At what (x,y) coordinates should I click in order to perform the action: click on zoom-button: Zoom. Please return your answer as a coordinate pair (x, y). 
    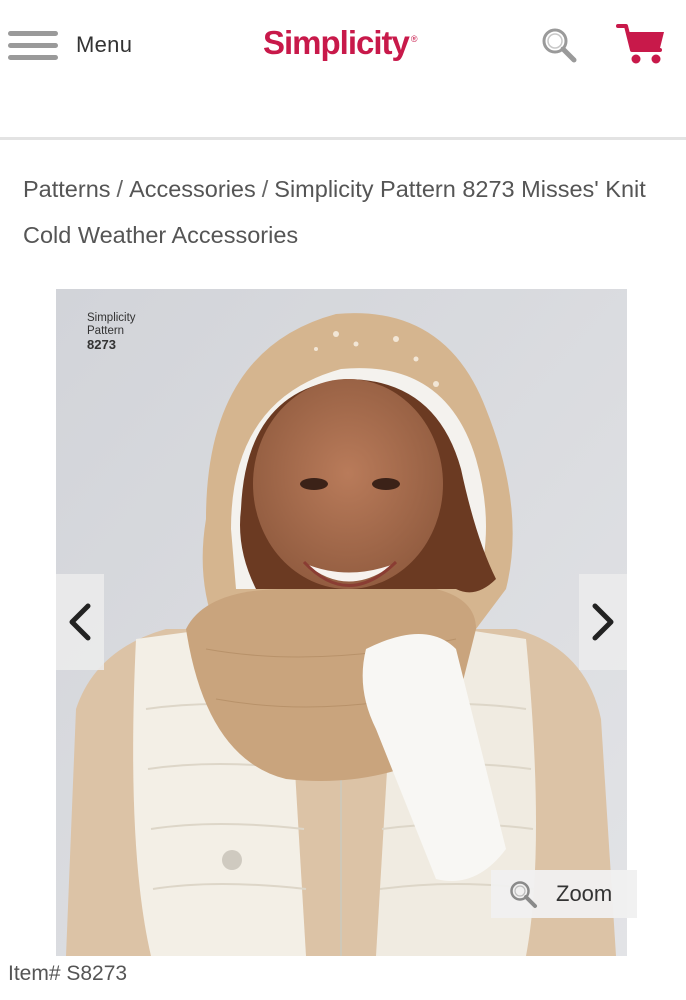
    Looking at the image, I should click on (564, 894).